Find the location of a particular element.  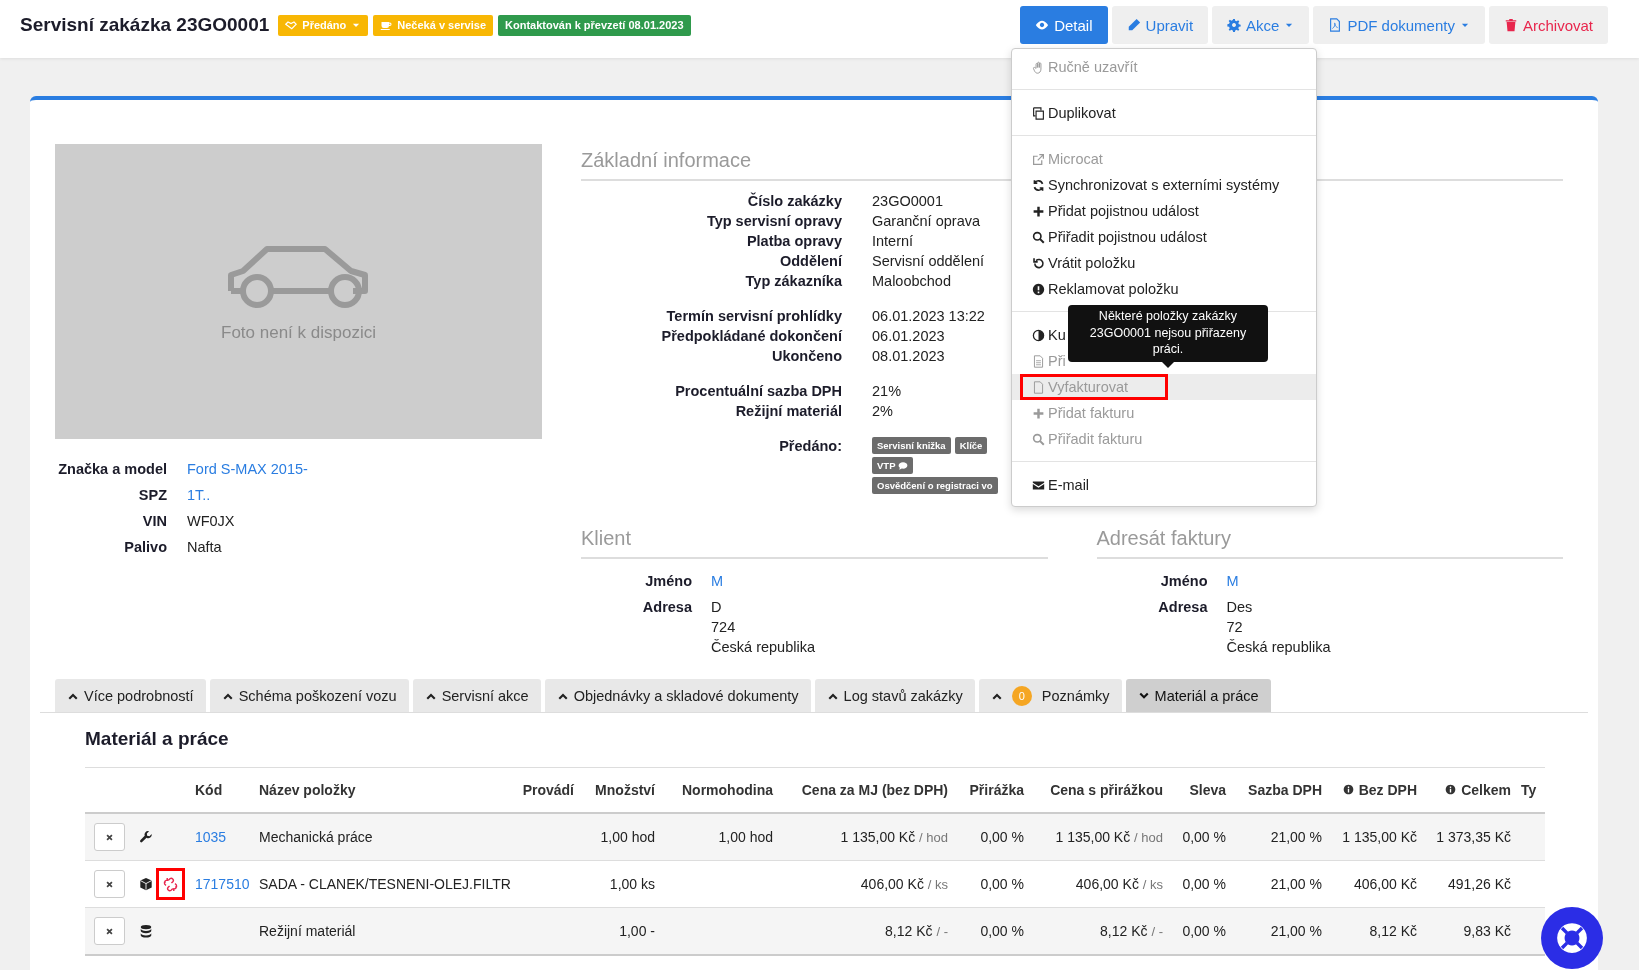

field-value: Maloobchod is located at coordinates (912, 281).